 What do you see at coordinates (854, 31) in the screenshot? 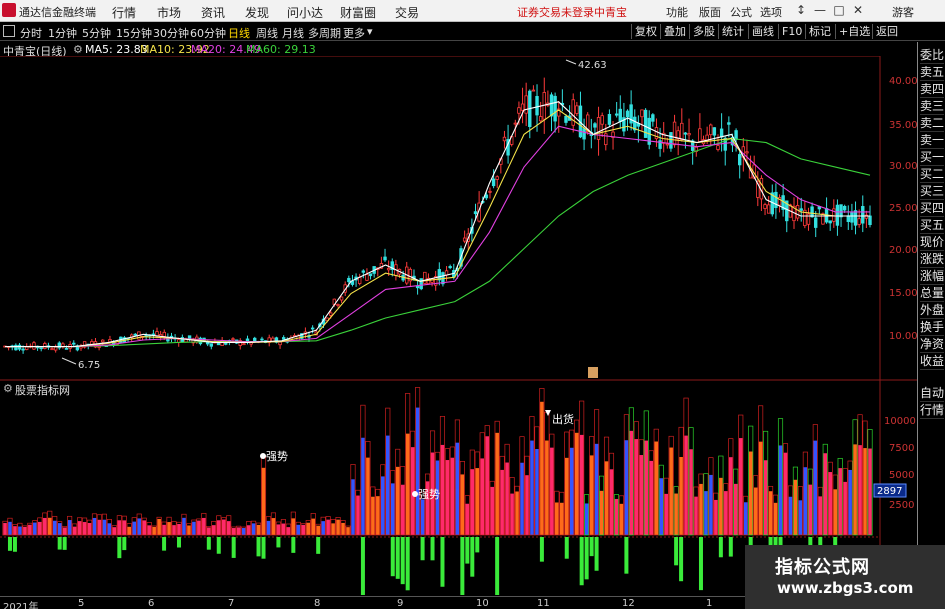
I see `add-watchlist-button: +自选` at bounding box center [854, 31].